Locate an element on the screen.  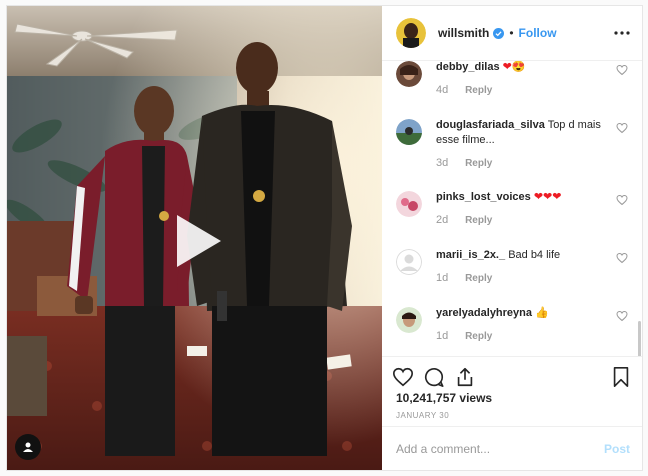
comment-username: pinks_lost_voices is located at coordinates (483, 197).